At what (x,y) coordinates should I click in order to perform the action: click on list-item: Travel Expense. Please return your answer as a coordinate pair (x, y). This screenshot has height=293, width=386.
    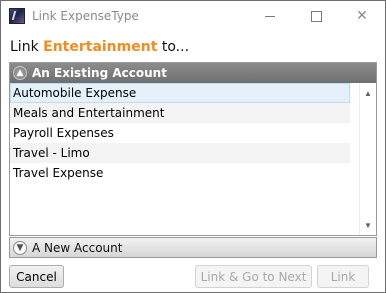
    Looking at the image, I should click on (180, 173).